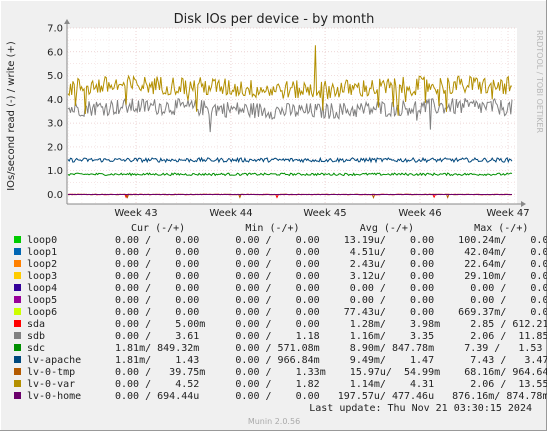  Describe the element at coordinates (274, 421) in the screenshot. I see `footer: Munin 2.0.56` at that location.